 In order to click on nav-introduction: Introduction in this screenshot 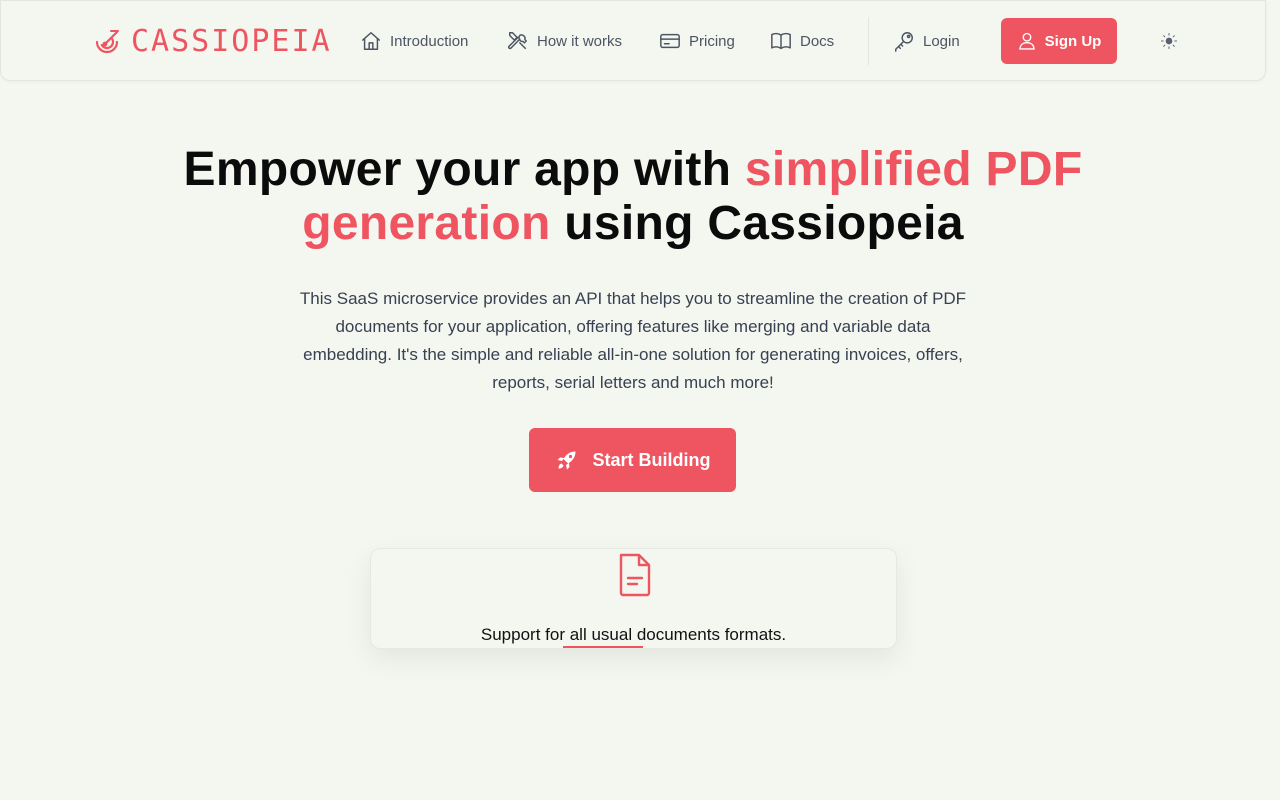, I will do `click(414, 41)`.